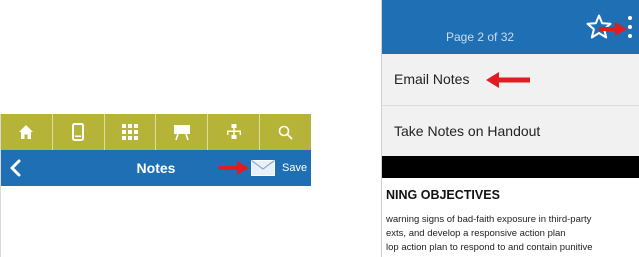 This screenshot has width=639, height=257. Describe the element at coordinates (510, 27) in the screenshot. I see `top-app-bar: Page 2 of 32` at that location.